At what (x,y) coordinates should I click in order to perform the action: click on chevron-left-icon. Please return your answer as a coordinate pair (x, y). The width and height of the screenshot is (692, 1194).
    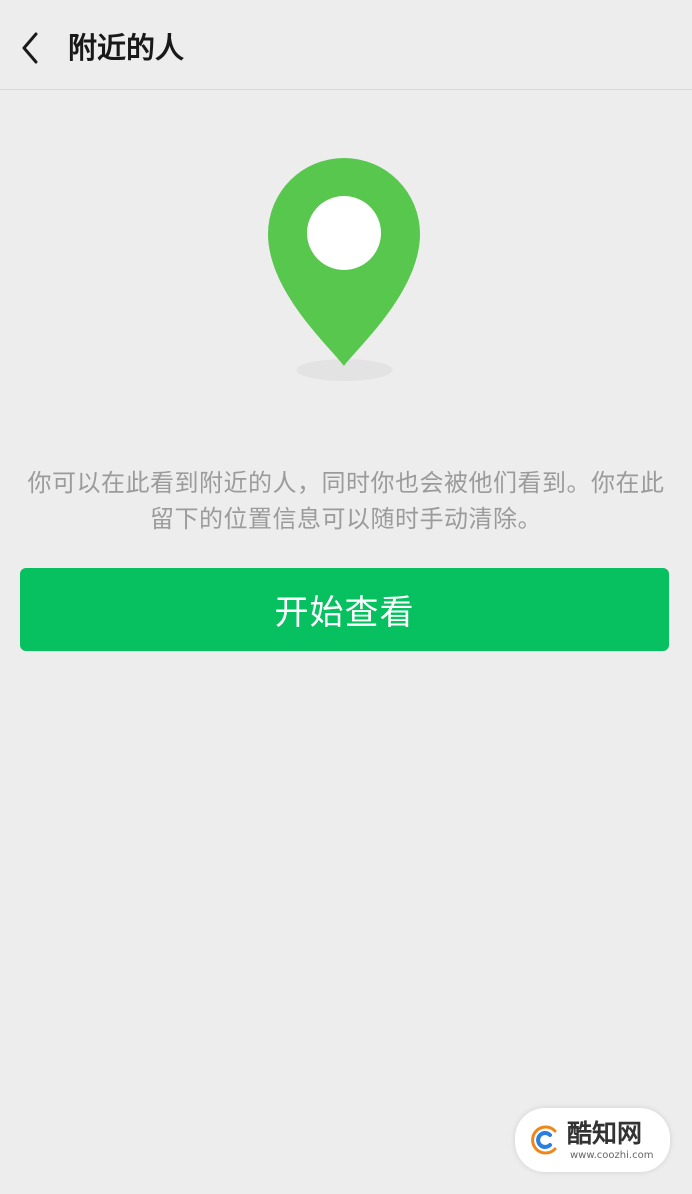
    Looking at the image, I should click on (30, 48).